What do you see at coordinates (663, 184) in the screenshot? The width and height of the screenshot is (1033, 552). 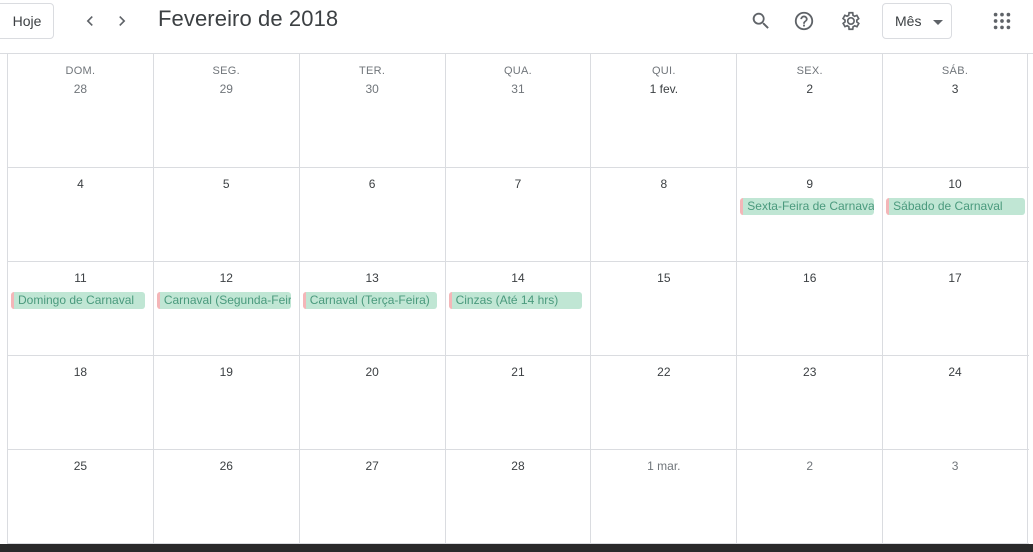 I see `day-number: 8` at bounding box center [663, 184].